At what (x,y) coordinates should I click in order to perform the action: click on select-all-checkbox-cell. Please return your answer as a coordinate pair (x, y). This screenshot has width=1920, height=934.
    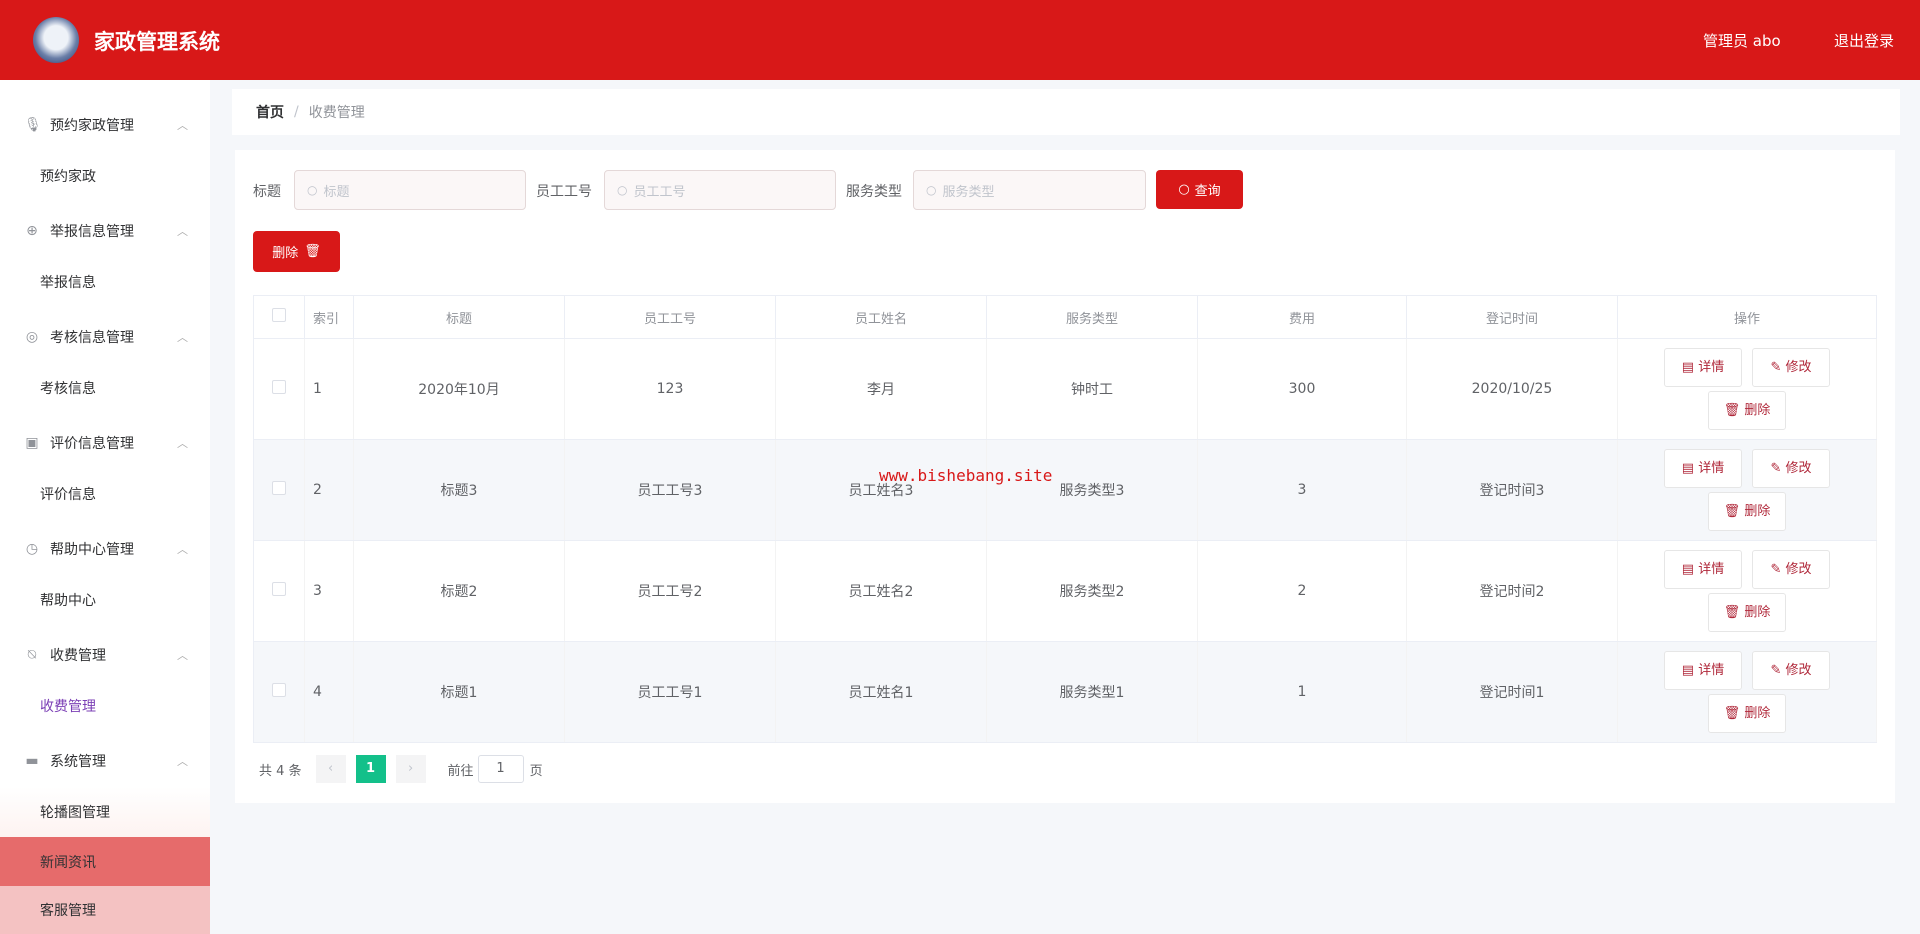
    Looking at the image, I should click on (279, 317).